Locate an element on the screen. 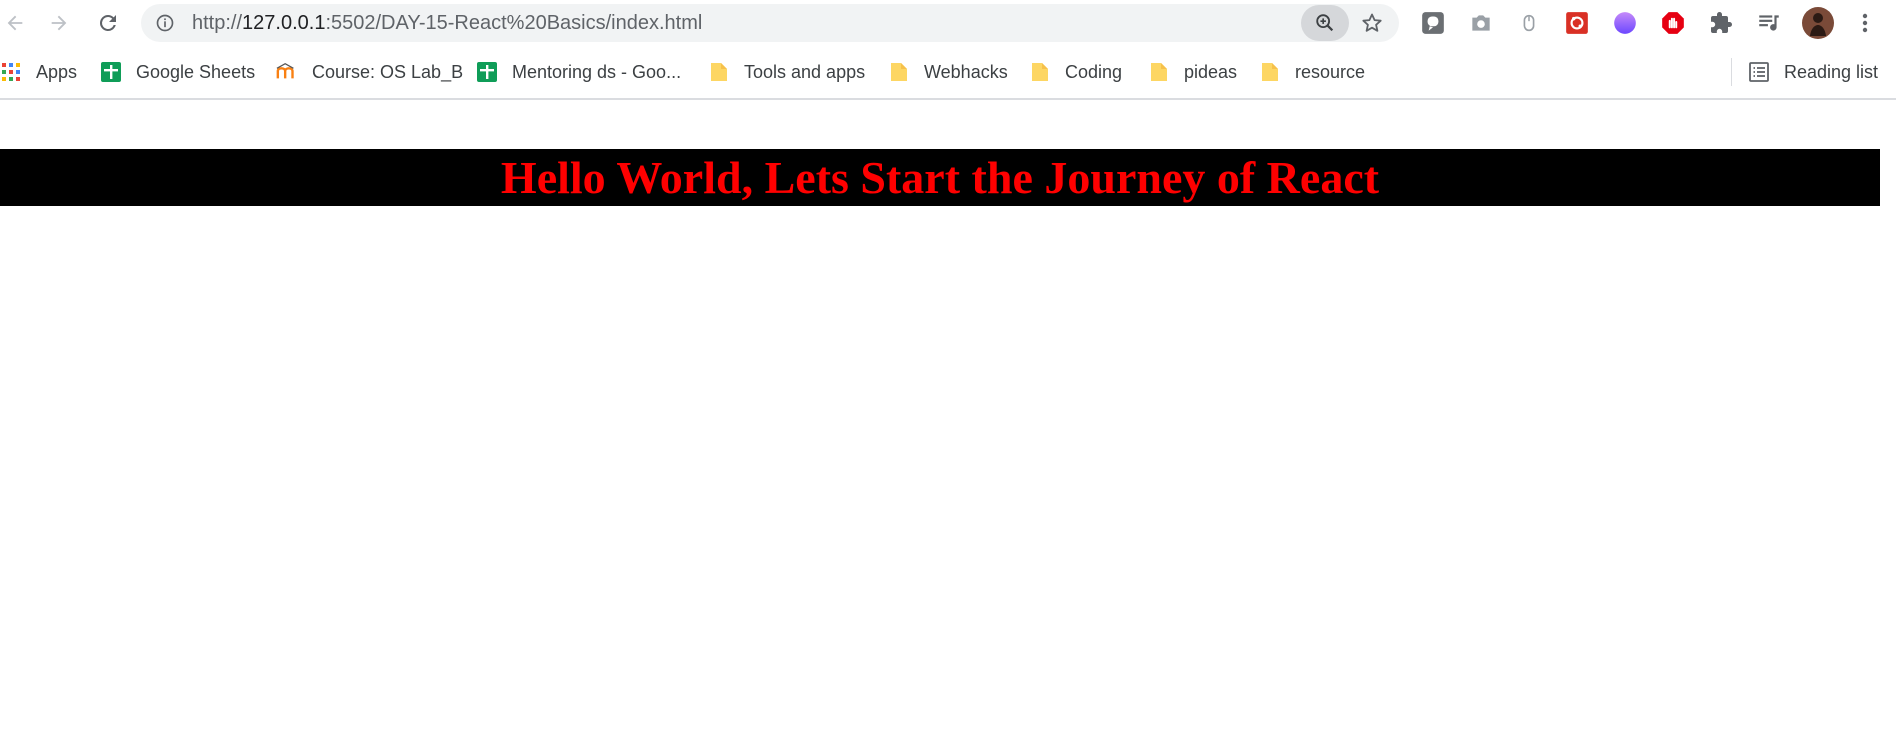 Image resolution: width=1896 pixels, height=741 pixels. moodle-icon is located at coordinates (287, 72).